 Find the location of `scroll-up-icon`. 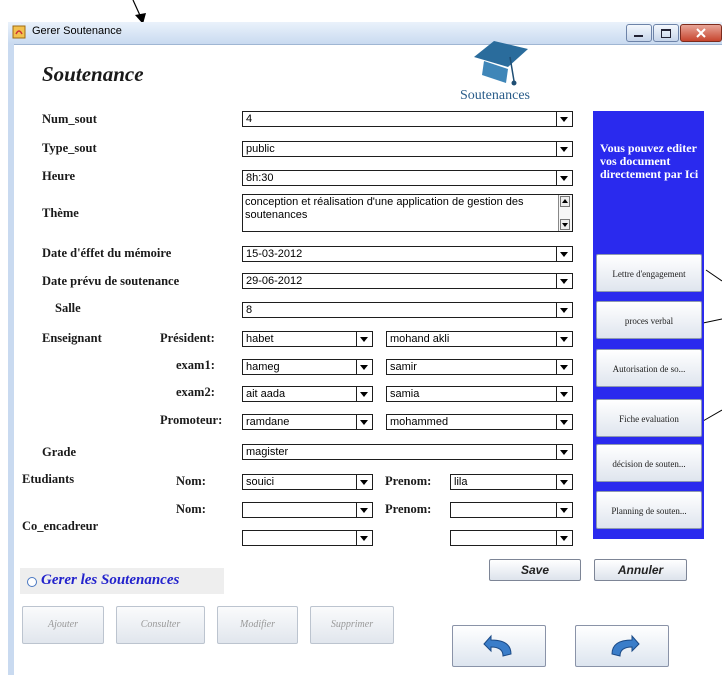

scroll-up-icon is located at coordinates (565, 201).